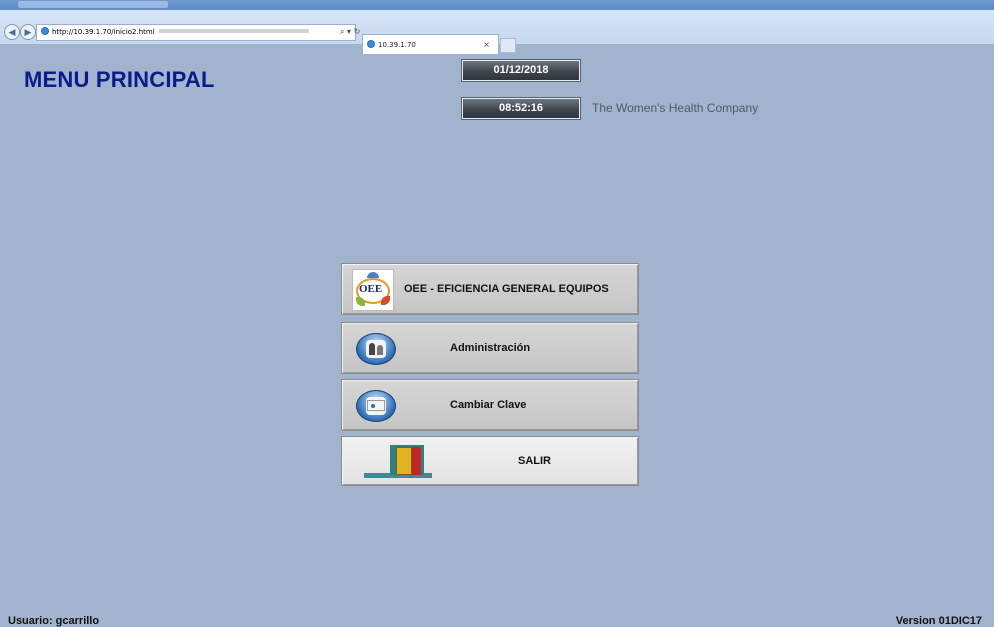 Image resolution: width=994 pixels, height=627 pixels. Describe the element at coordinates (398, 462) in the screenshot. I see `exit-door-icon` at that location.